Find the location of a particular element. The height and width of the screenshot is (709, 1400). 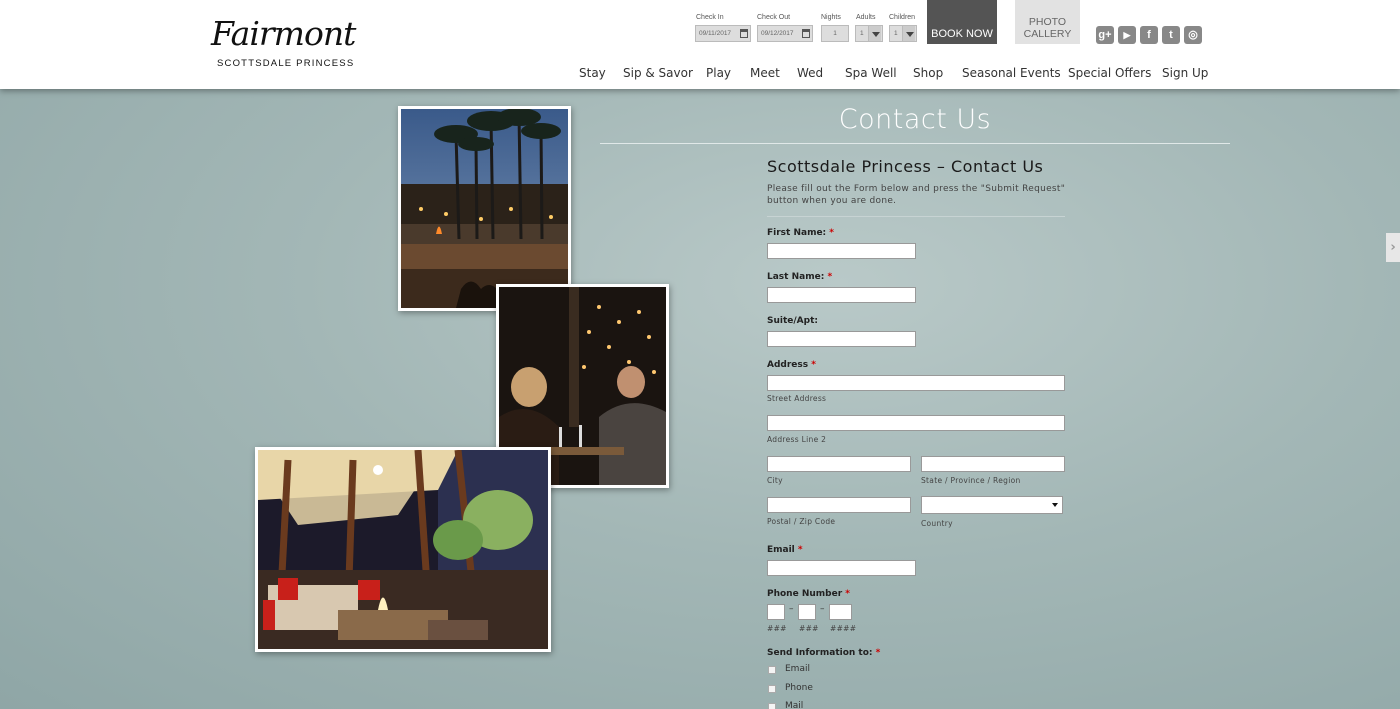

send-mail-checkbox is located at coordinates (772, 706).